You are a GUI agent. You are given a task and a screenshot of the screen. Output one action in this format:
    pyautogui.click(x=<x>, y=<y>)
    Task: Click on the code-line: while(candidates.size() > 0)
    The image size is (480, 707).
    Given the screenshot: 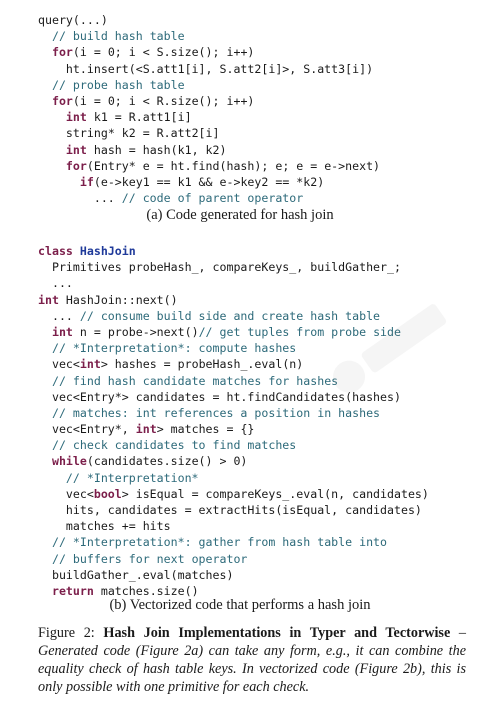 What is the action you would take?
    pyautogui.click(x=233, y=461)
    